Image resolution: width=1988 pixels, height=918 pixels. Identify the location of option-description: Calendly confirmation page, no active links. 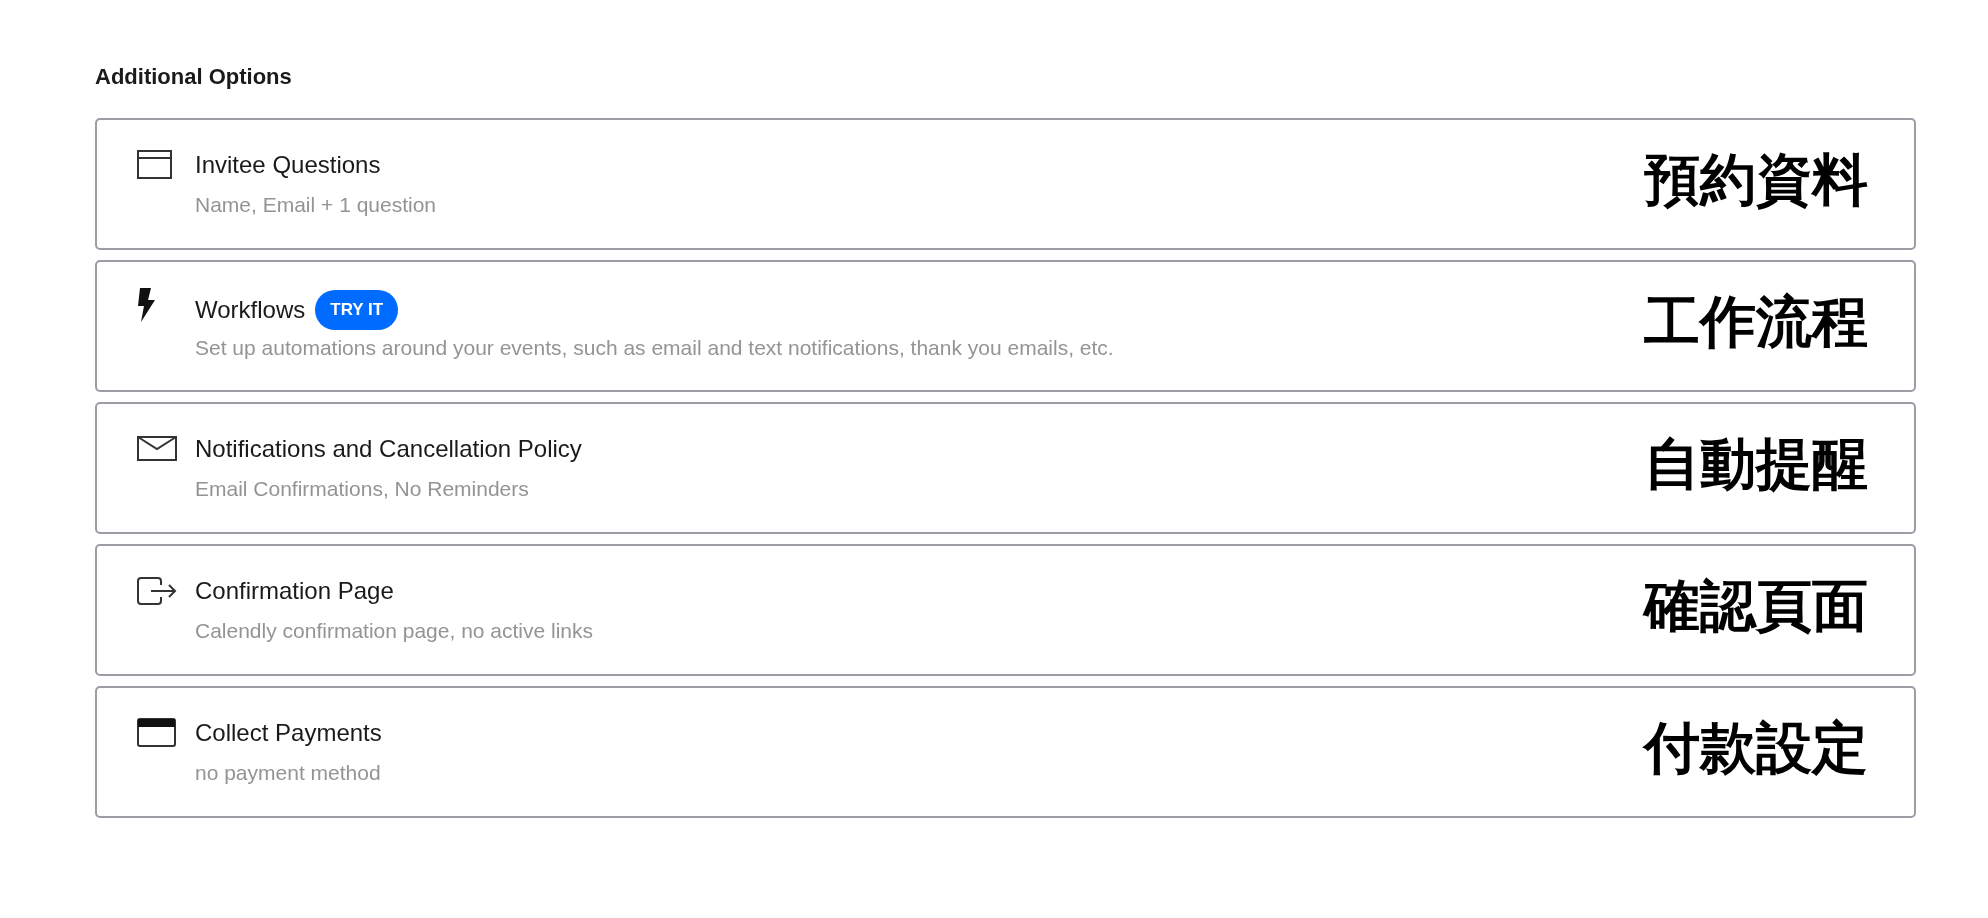
(394, 630).